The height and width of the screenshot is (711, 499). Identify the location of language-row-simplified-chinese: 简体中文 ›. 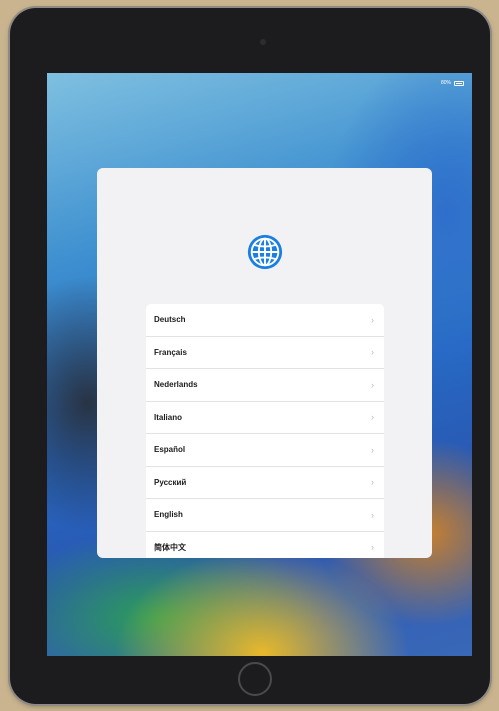
(265, 545).